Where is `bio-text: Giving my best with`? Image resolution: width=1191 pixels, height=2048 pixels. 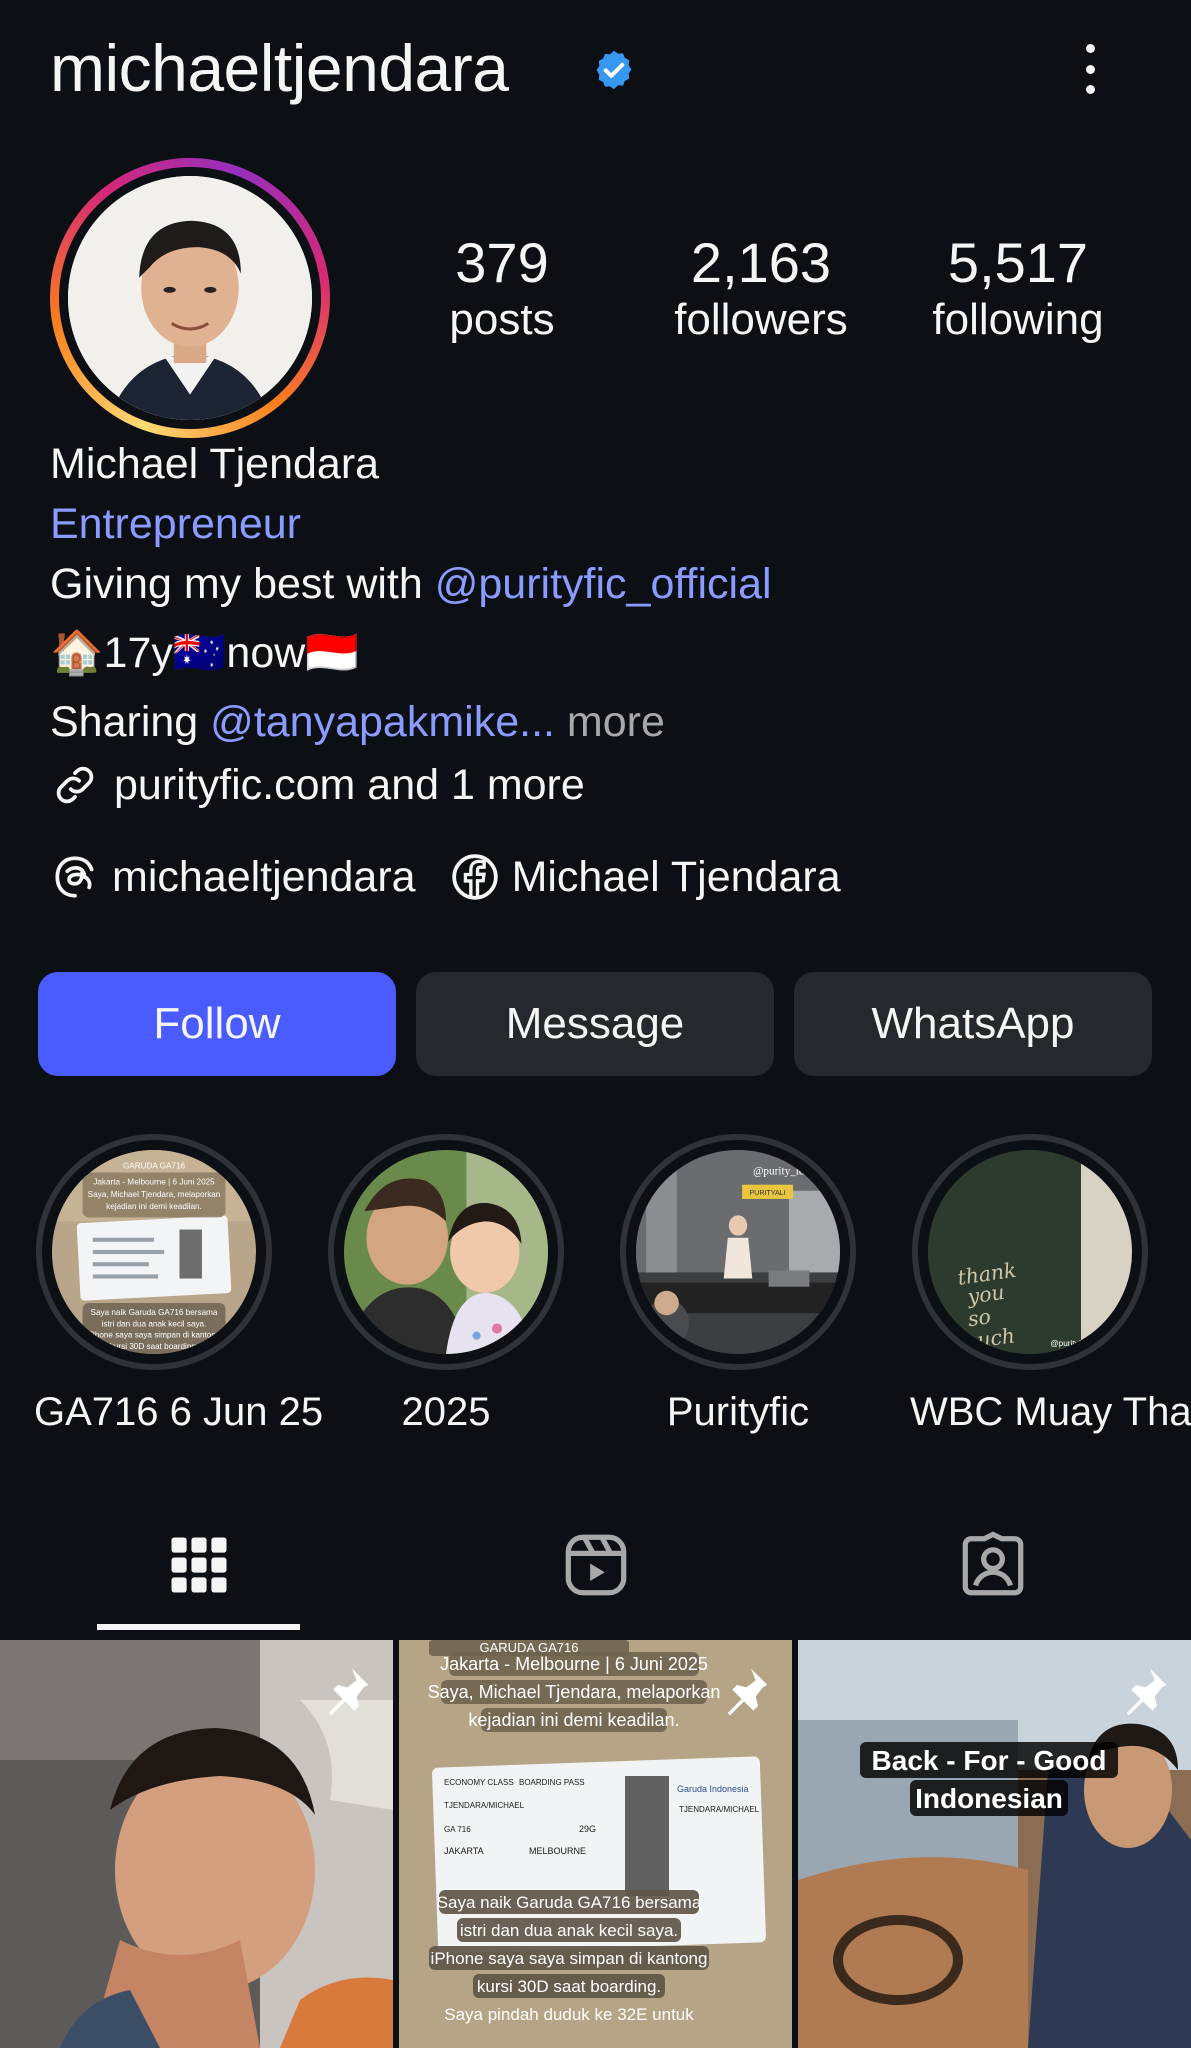
bio-text: Giving my best with is located at coordinates (242, 584).